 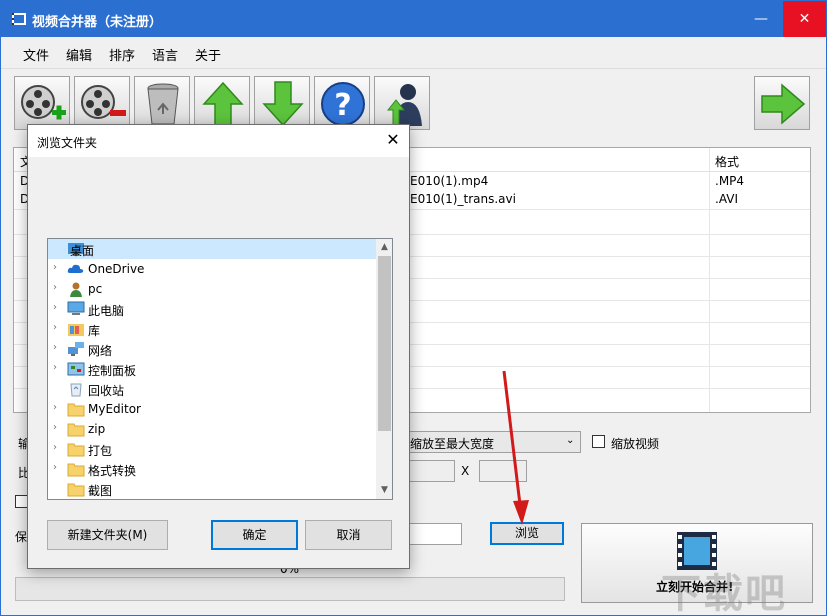 What do you see at coordinates (393, 139) in the screenshot?
I see `dialog-close-button: ✕` at bounding box center [393, 139].